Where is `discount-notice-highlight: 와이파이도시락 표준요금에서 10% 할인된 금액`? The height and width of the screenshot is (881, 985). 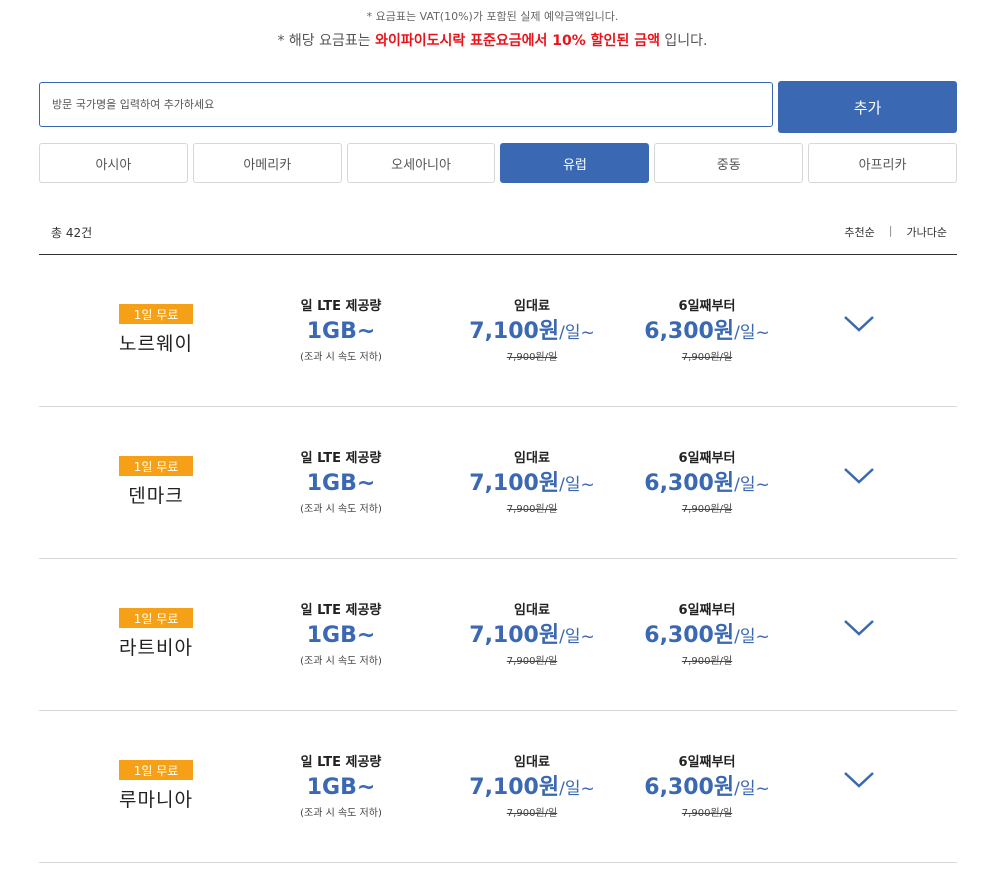
discount-notice-highlight: 와이파이도시락 표준요금에서 10% 할인된 금액 is located at coordinates (517, 41).